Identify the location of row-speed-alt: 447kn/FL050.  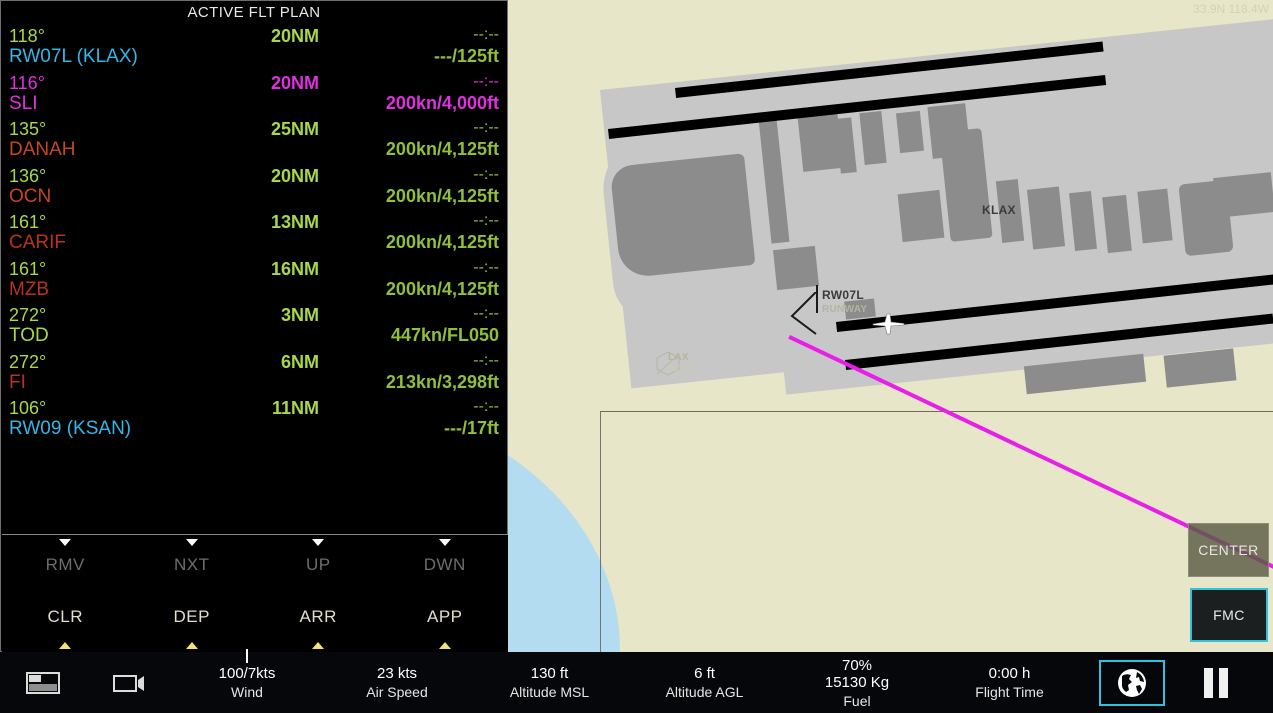
(444, 335).